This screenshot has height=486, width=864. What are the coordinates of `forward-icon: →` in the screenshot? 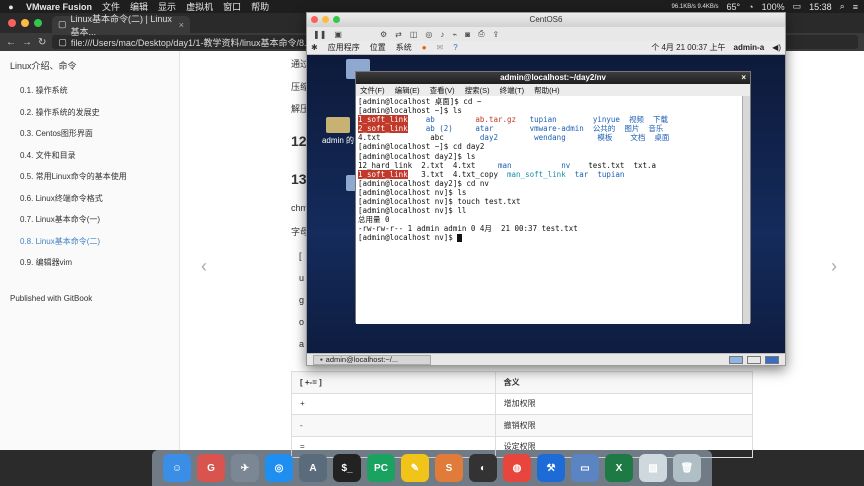 It's located at (27, 42).